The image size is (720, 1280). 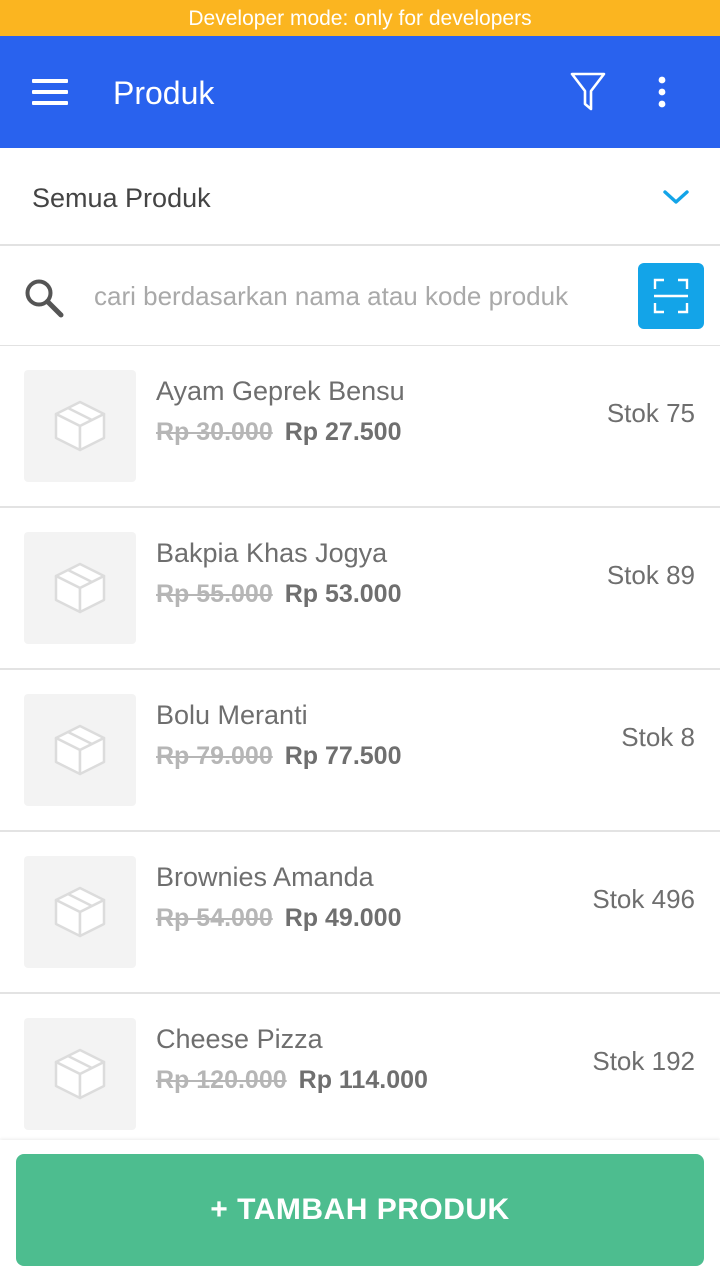 What do you see at coordinates (360, 197) in the screenshot?
I see `category-dropdown: Semua Produk` at bounding box center [360, 197].